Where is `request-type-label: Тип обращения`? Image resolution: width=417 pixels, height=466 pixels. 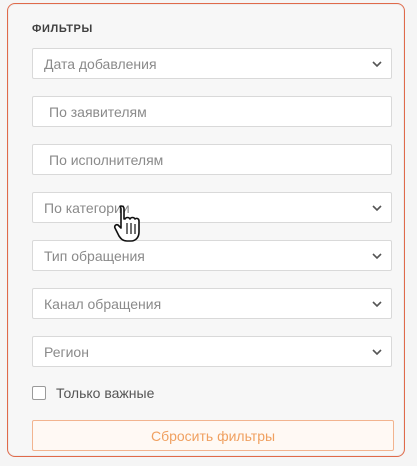 request-type-label: Тип обращения is located at coordinates (94, 256).